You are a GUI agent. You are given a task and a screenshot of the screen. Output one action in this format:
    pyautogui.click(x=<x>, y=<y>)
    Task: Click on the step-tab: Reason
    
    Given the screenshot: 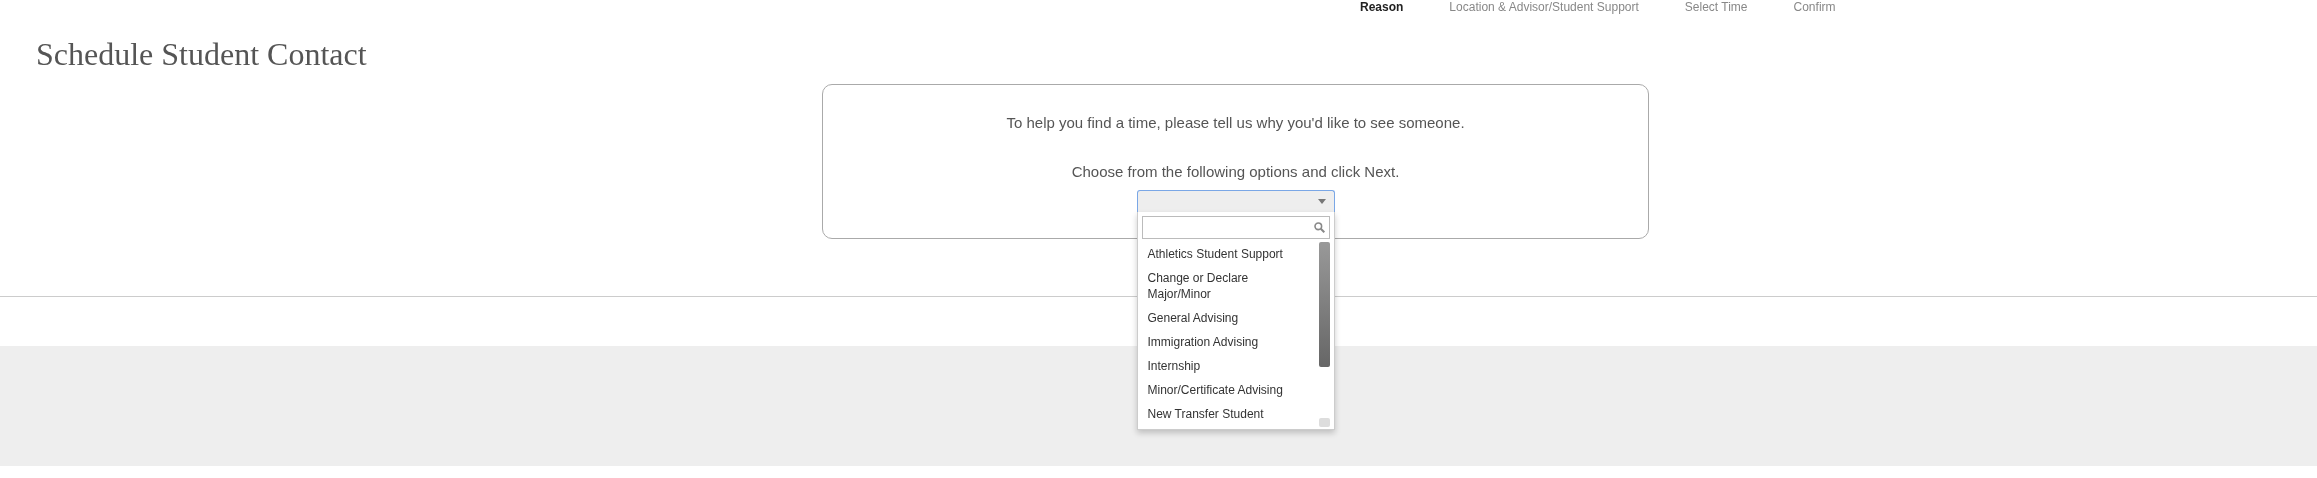 What is the action you would take?
    pyautogui.click(x=1382, y=8)
    